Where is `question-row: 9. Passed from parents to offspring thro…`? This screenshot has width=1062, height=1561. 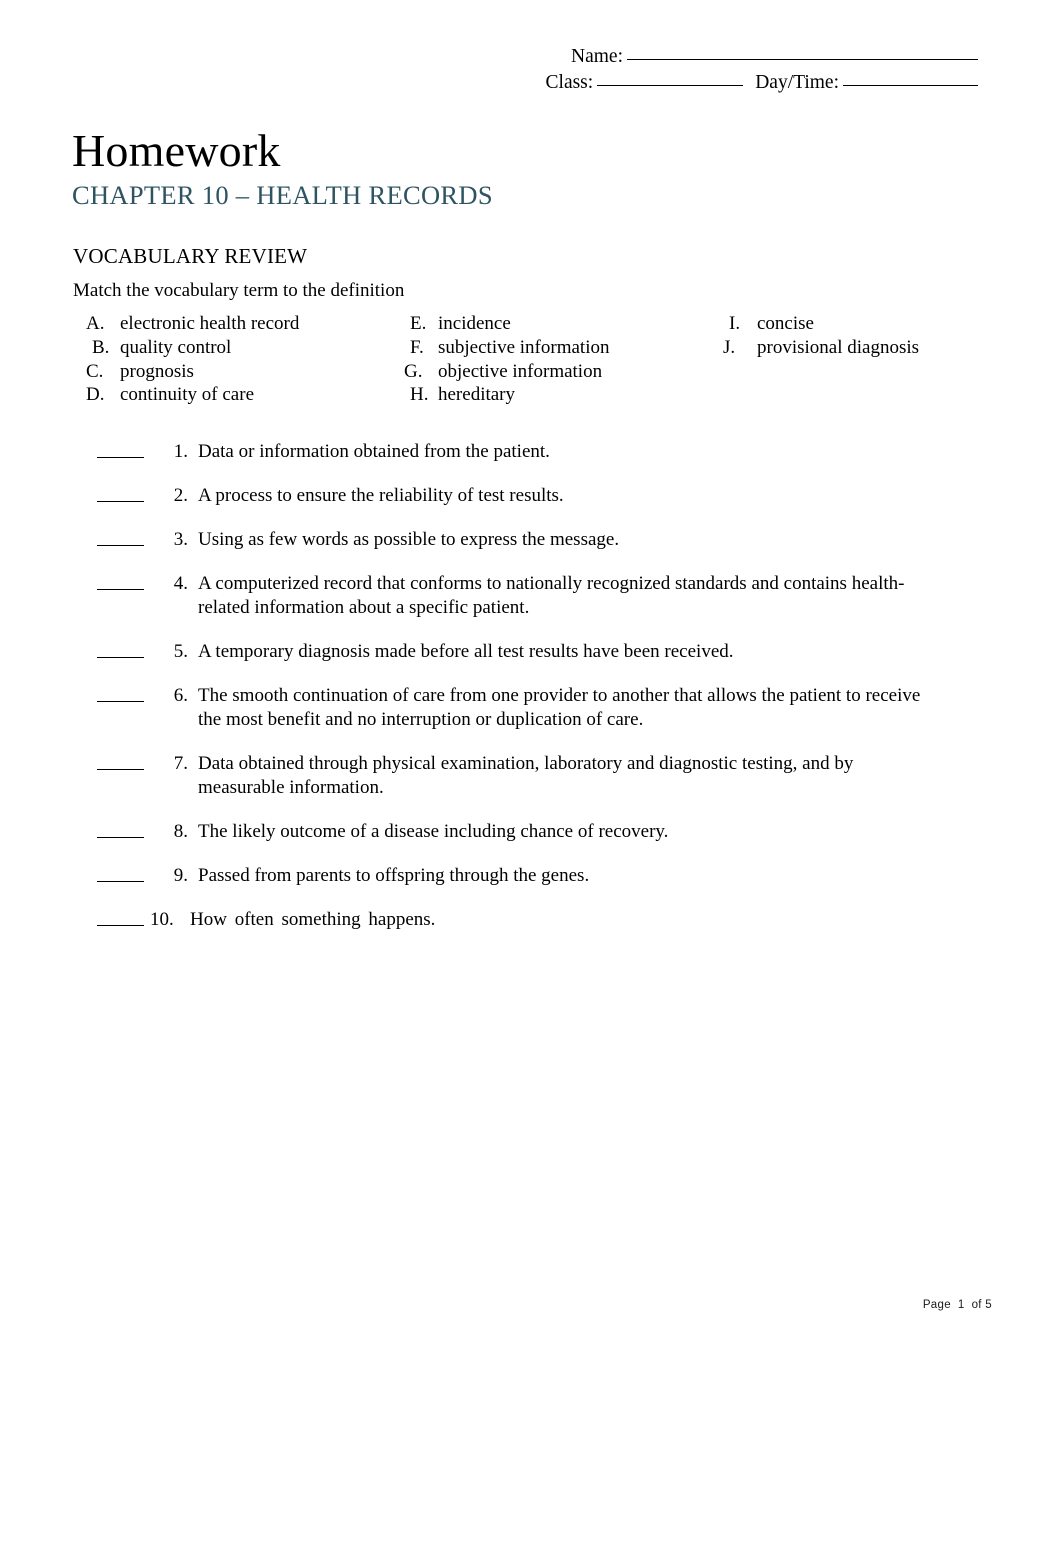 question-row: 9. Passed from parents to offspring thro… is located at coordinates (531, 876).